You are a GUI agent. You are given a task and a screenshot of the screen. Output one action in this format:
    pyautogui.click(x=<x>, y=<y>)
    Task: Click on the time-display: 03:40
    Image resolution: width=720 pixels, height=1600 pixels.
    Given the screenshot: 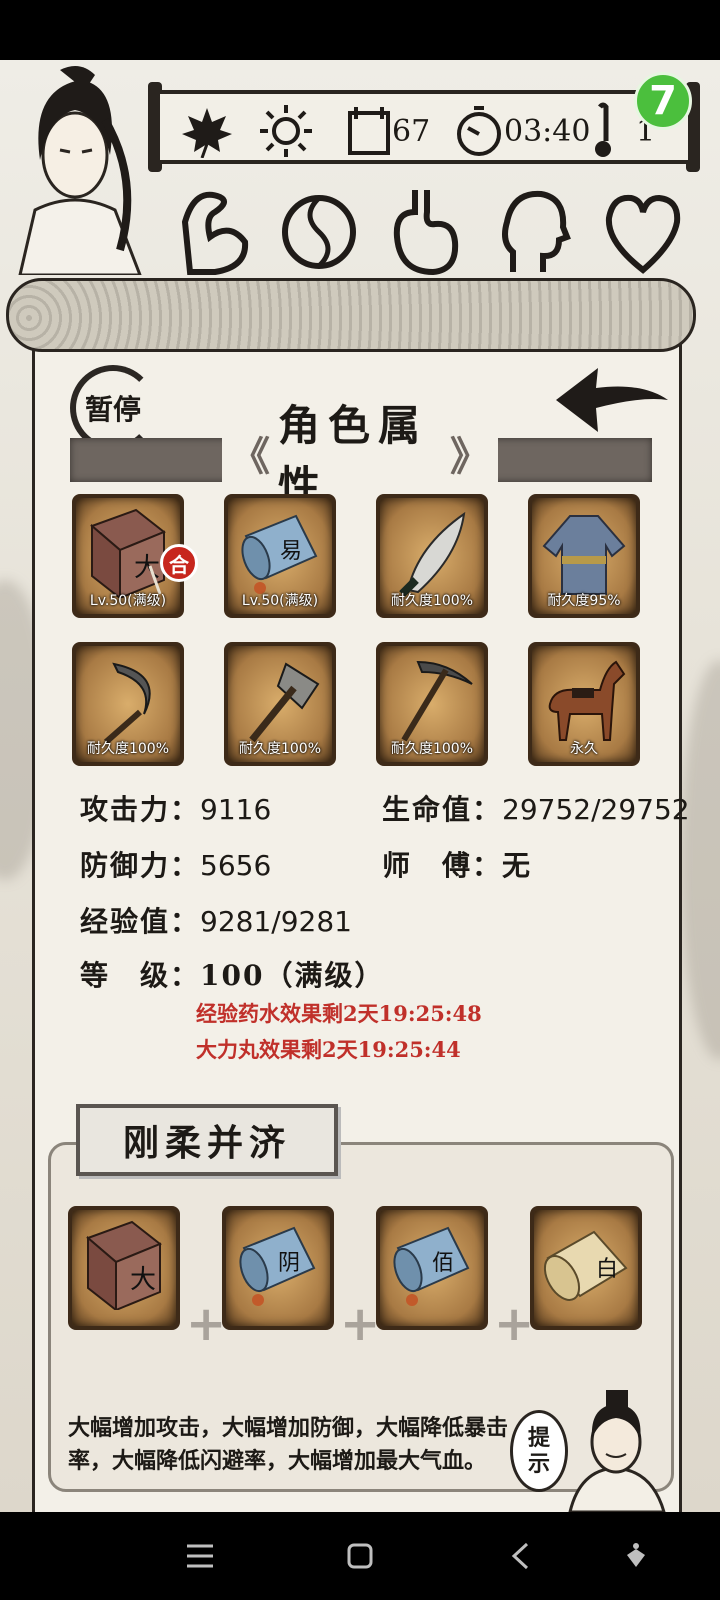 What is the action you would take?
    pyautogui.click(x=547, y=131)
    